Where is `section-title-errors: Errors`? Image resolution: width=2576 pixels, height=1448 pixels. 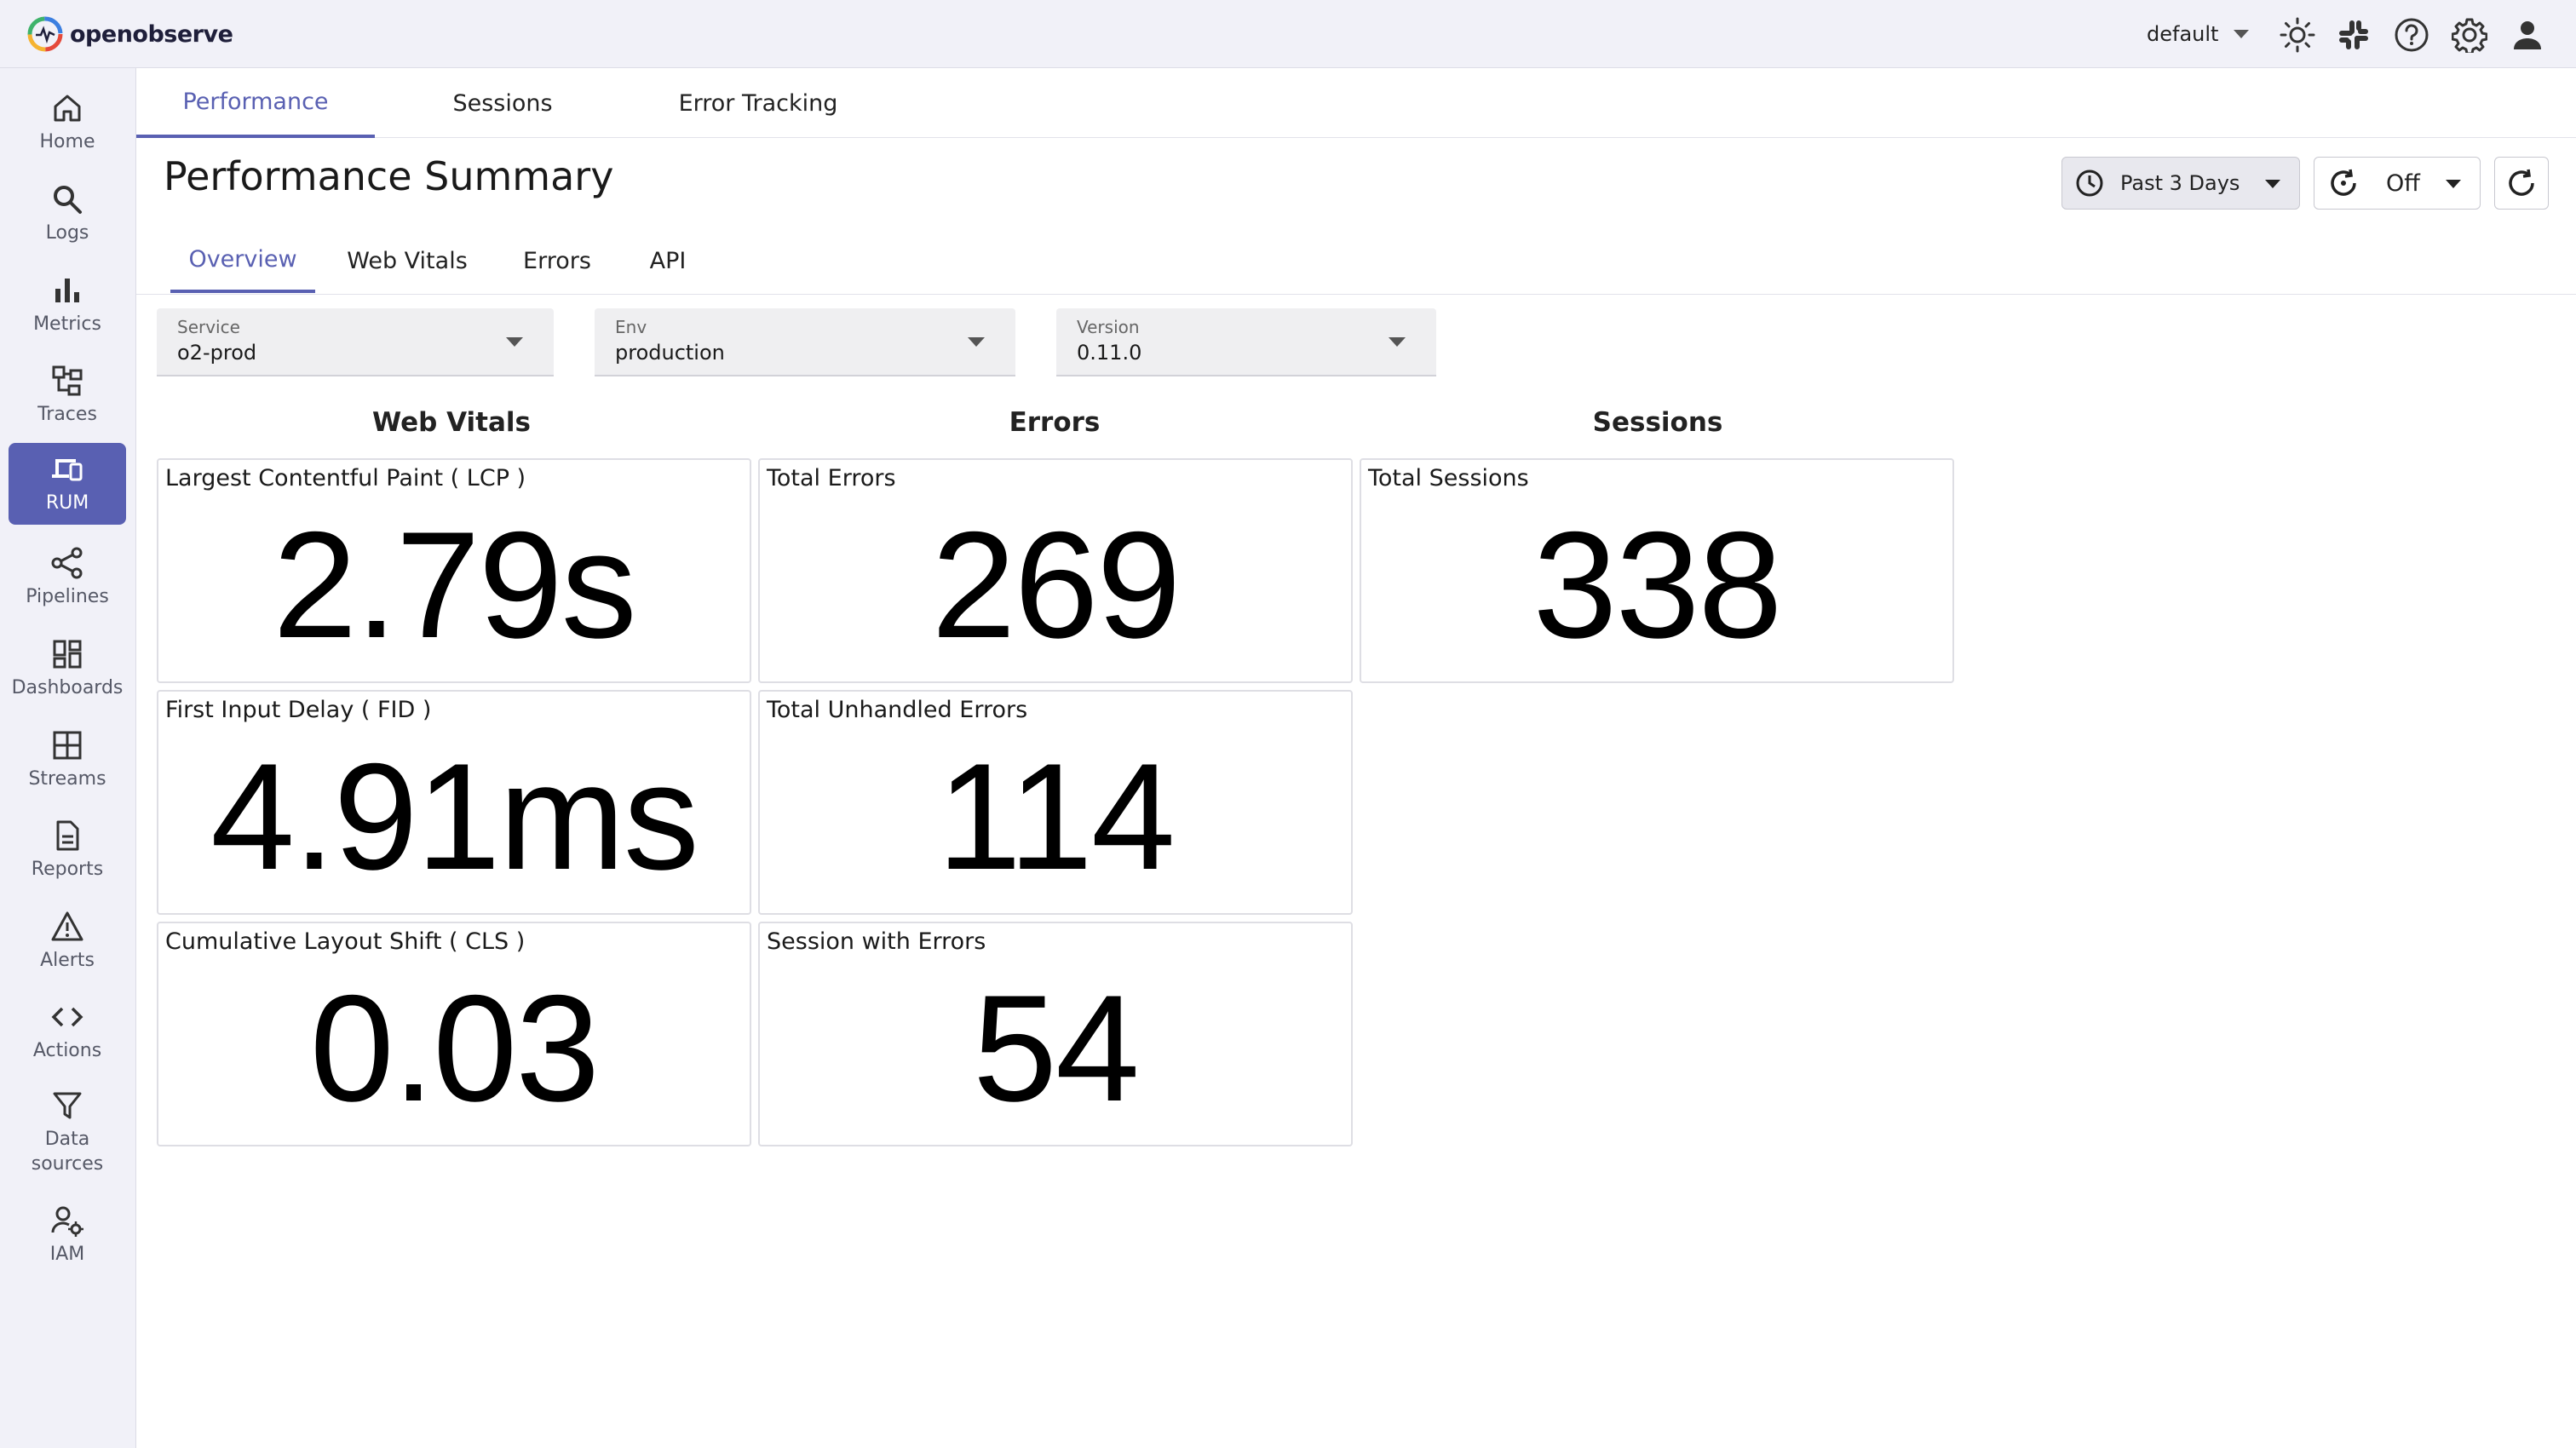 section-title-errors: Errors is located at coordinates (1055, 423).